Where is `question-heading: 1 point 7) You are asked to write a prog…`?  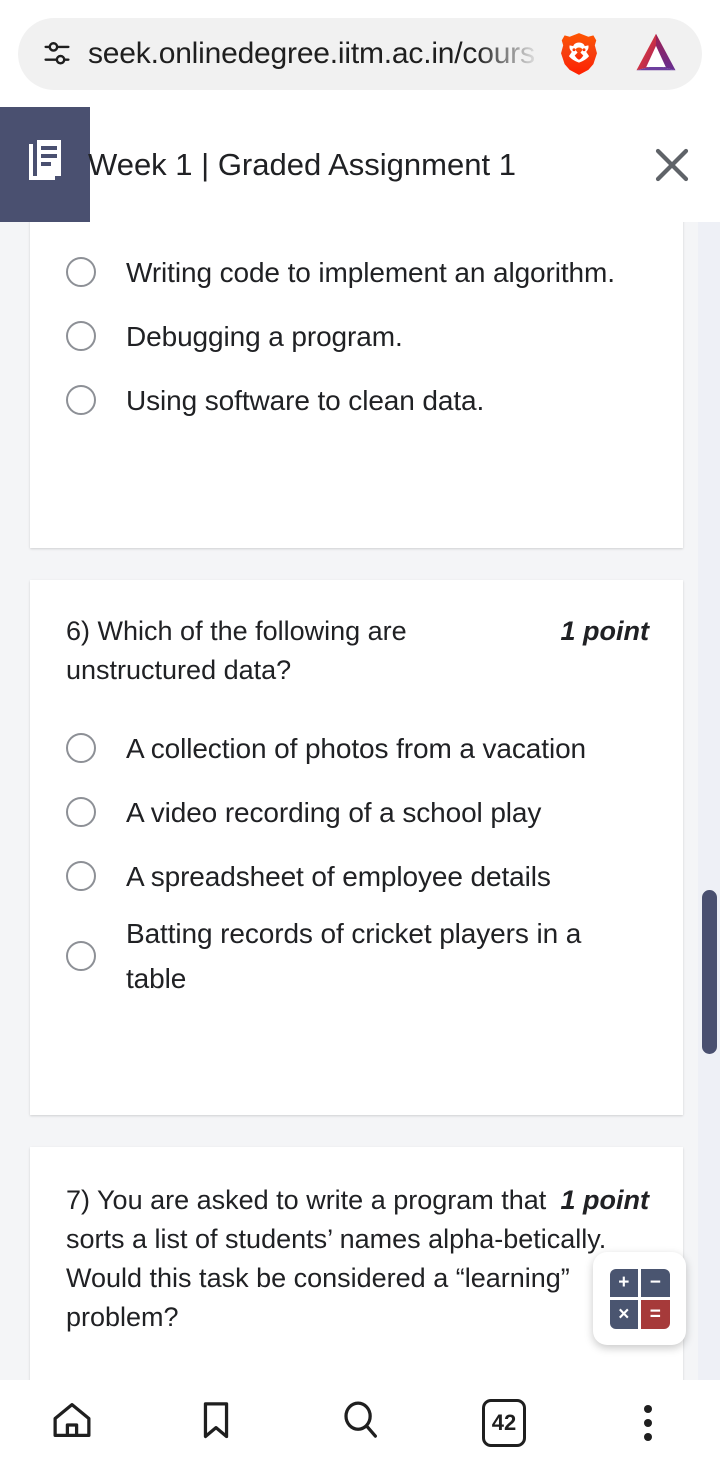
question-heading: 1 point 7) You are asked to write a prog… is located at coordinates (356, 1259).